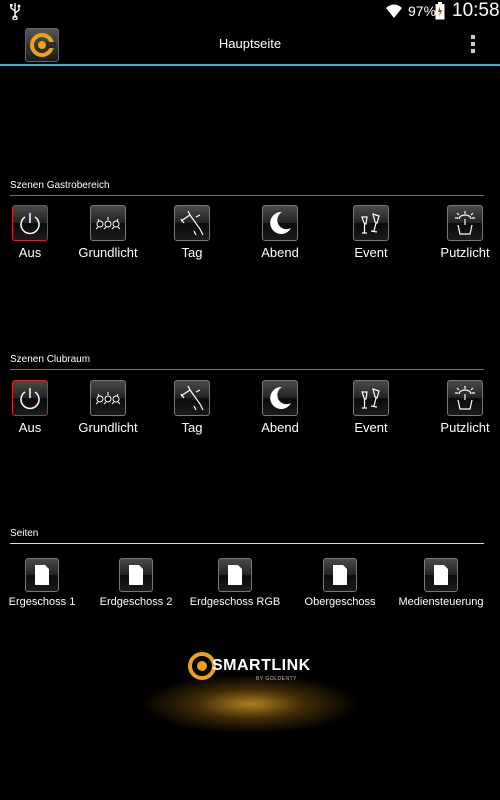  What do you see at coordinates (250, 704) in the screenshot?
I see `sparkle-glow` at bounding box center [250, 704].